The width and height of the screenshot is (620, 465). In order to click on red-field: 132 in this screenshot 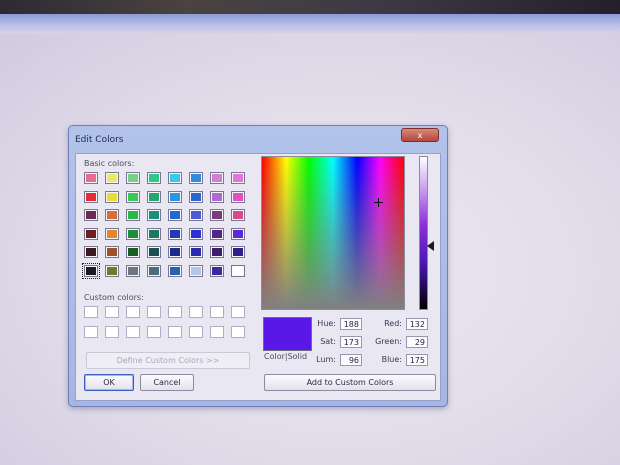, I will do `click(417, 324)`.